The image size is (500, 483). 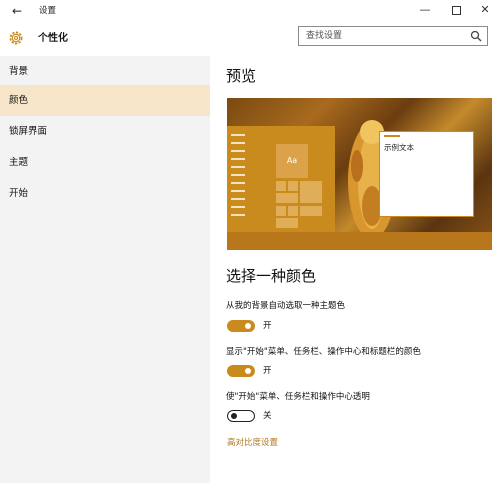 I want to click on preview-tile-grid, so click(x=305, y=205).